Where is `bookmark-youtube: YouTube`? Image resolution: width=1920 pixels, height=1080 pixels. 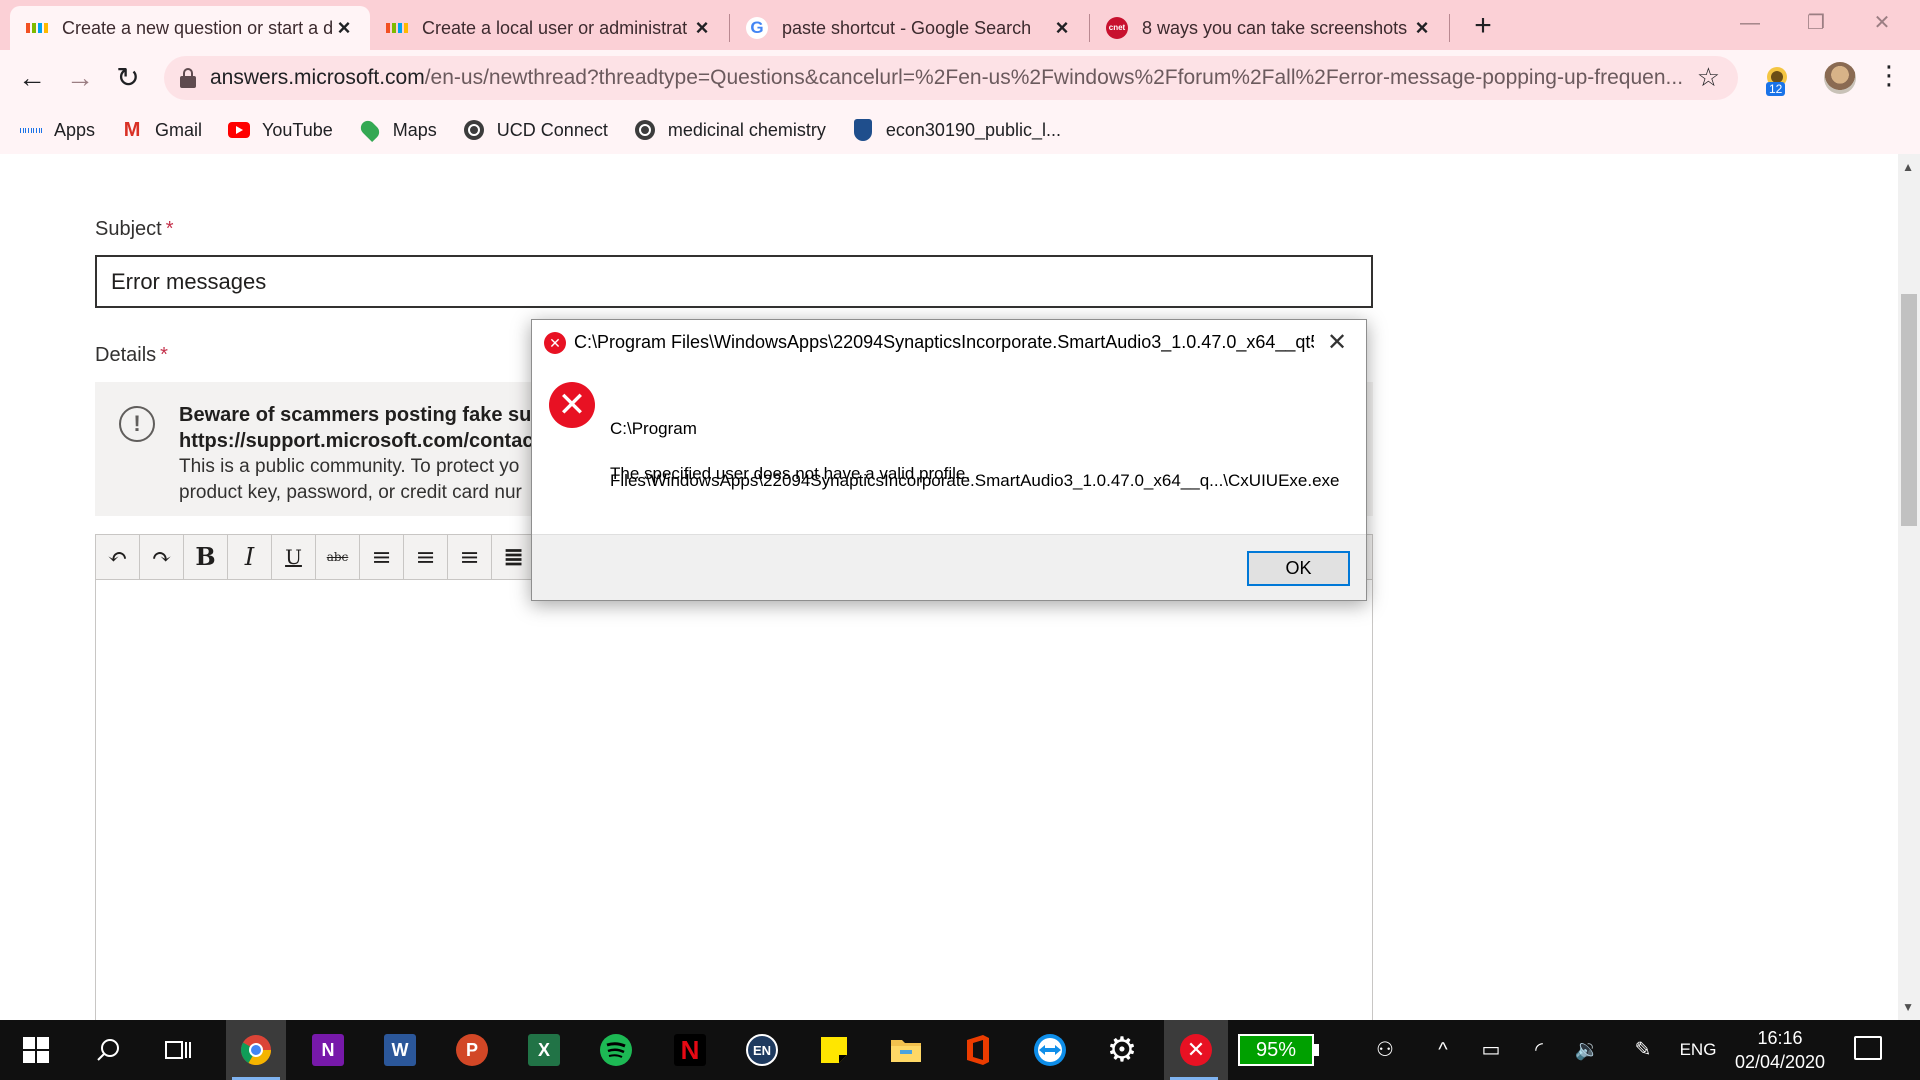 bookmark-youtube: YouTube is located at coordinates (280, 130).